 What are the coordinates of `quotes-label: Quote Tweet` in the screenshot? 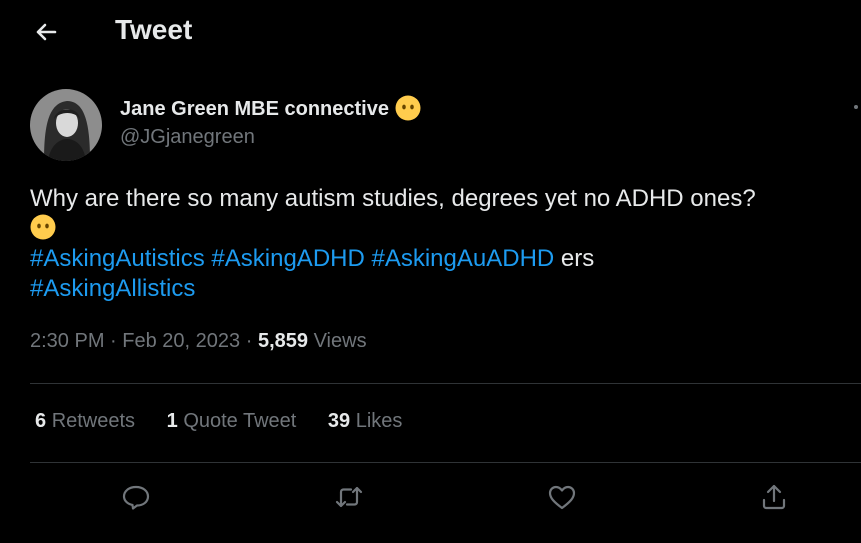 It's located at (240, 421).